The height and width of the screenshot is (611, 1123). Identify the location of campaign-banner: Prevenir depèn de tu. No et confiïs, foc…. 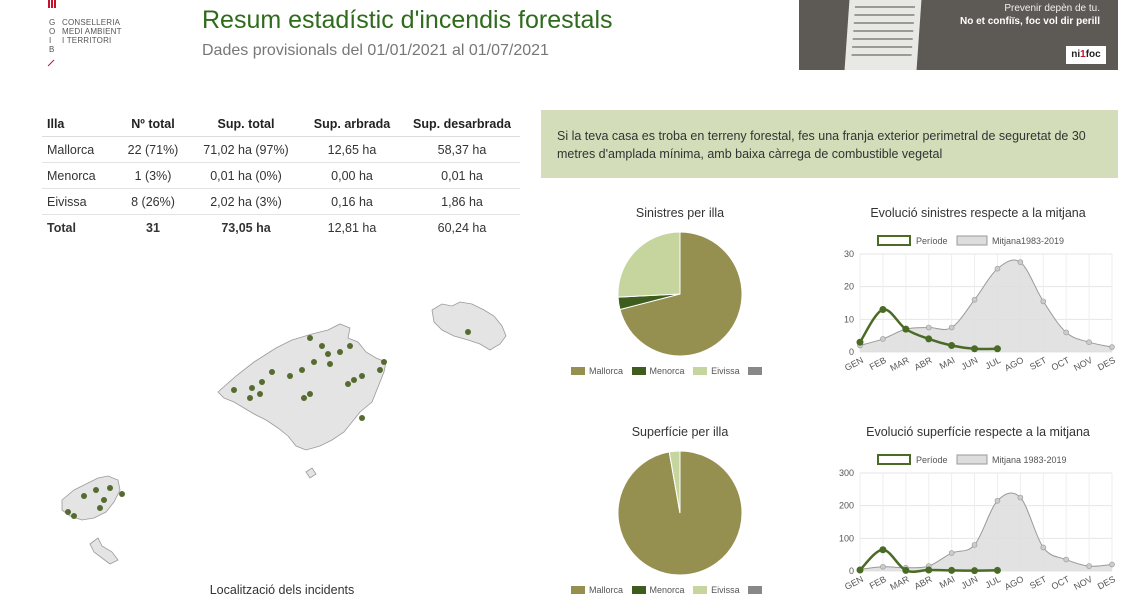
(958, 35).